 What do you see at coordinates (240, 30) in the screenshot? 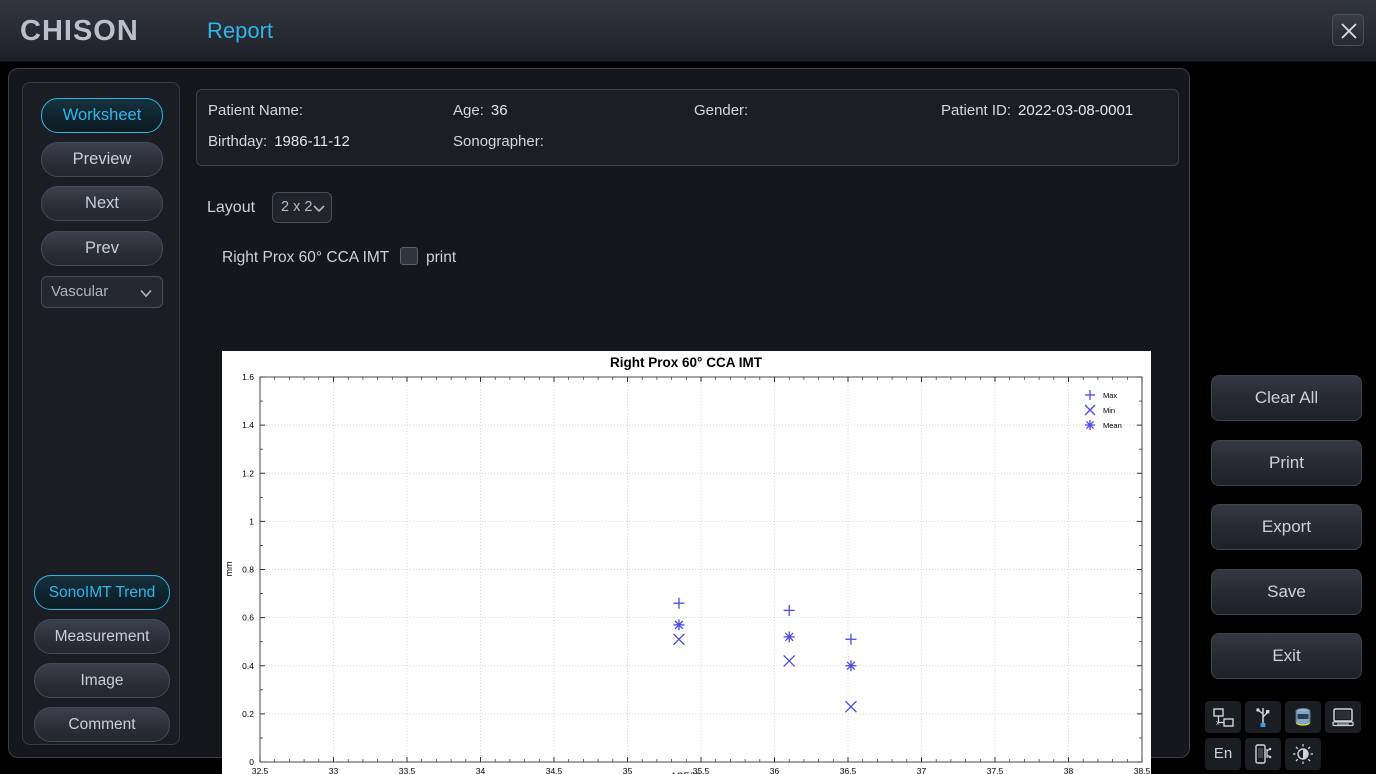
I see `page-title: Report` at bounding box center [240, 30].